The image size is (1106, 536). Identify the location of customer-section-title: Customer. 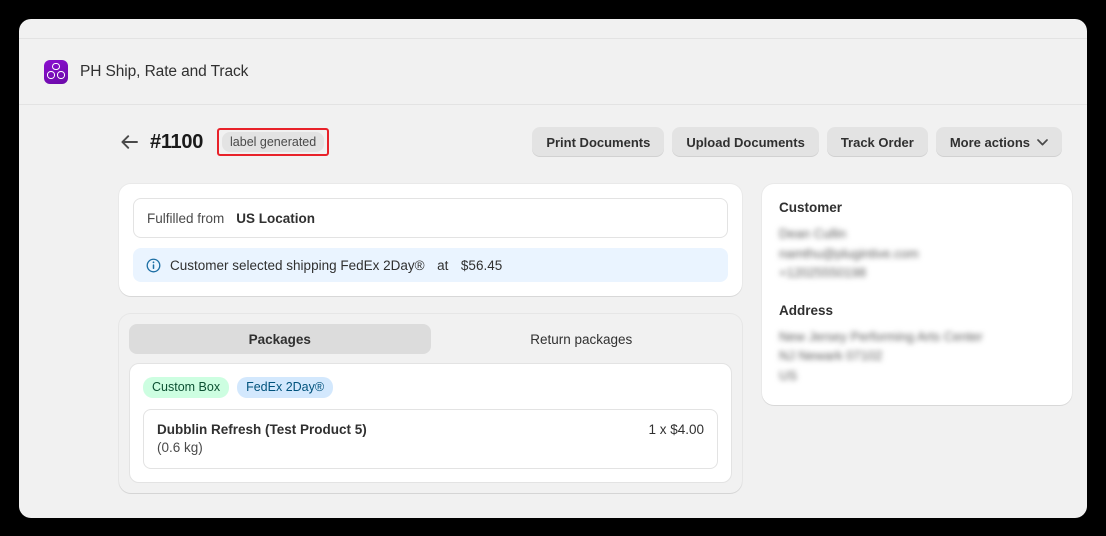
(811, 207).